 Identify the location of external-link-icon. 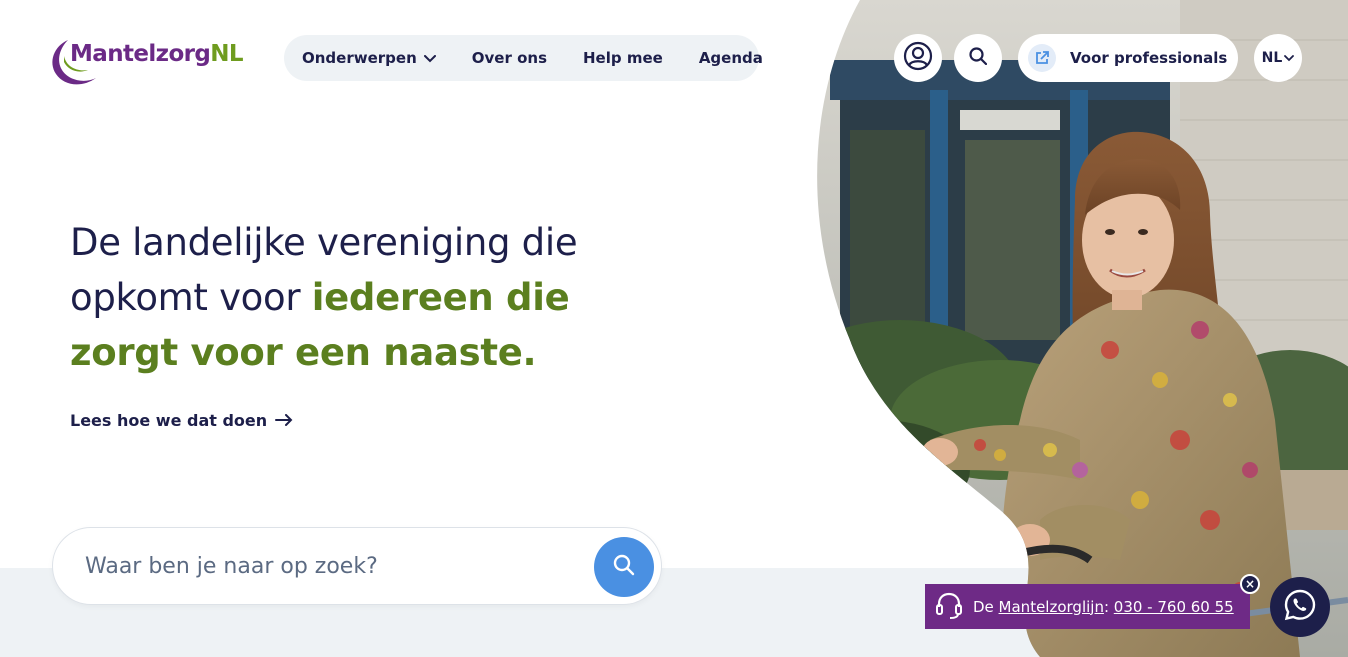
(1042, 58).